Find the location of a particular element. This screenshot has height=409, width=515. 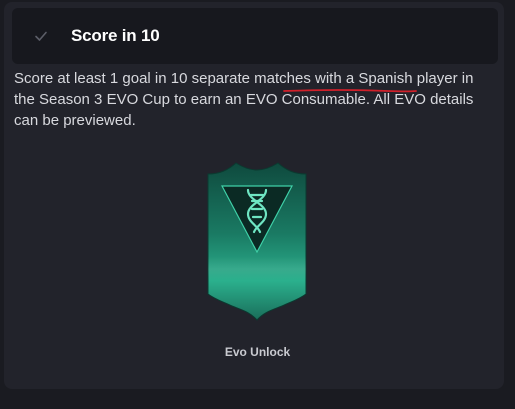

checkmark-icon is located at coordinates (41, 36).